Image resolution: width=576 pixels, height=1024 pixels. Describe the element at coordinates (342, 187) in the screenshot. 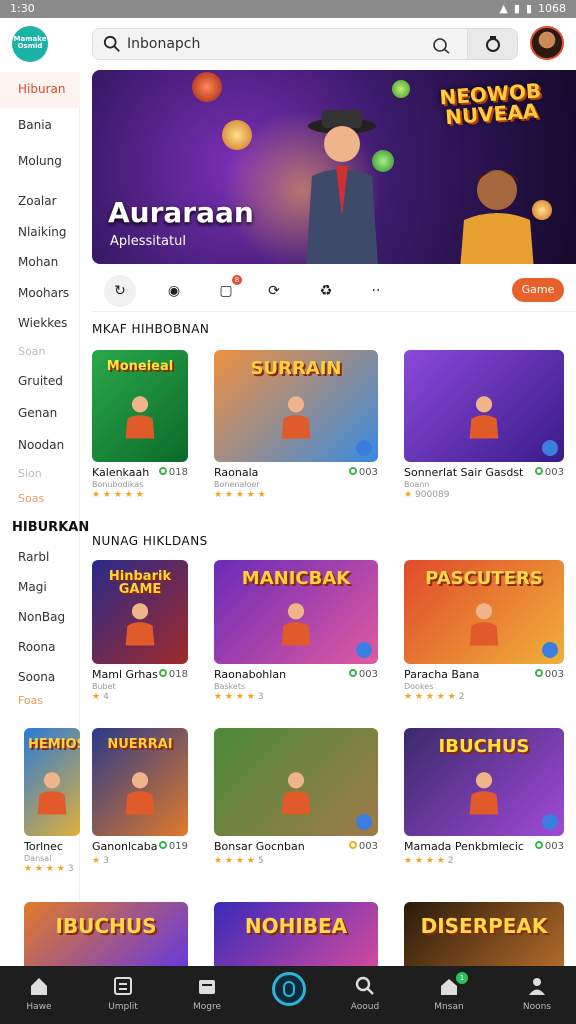

I see `banner-character-icon` at that location.